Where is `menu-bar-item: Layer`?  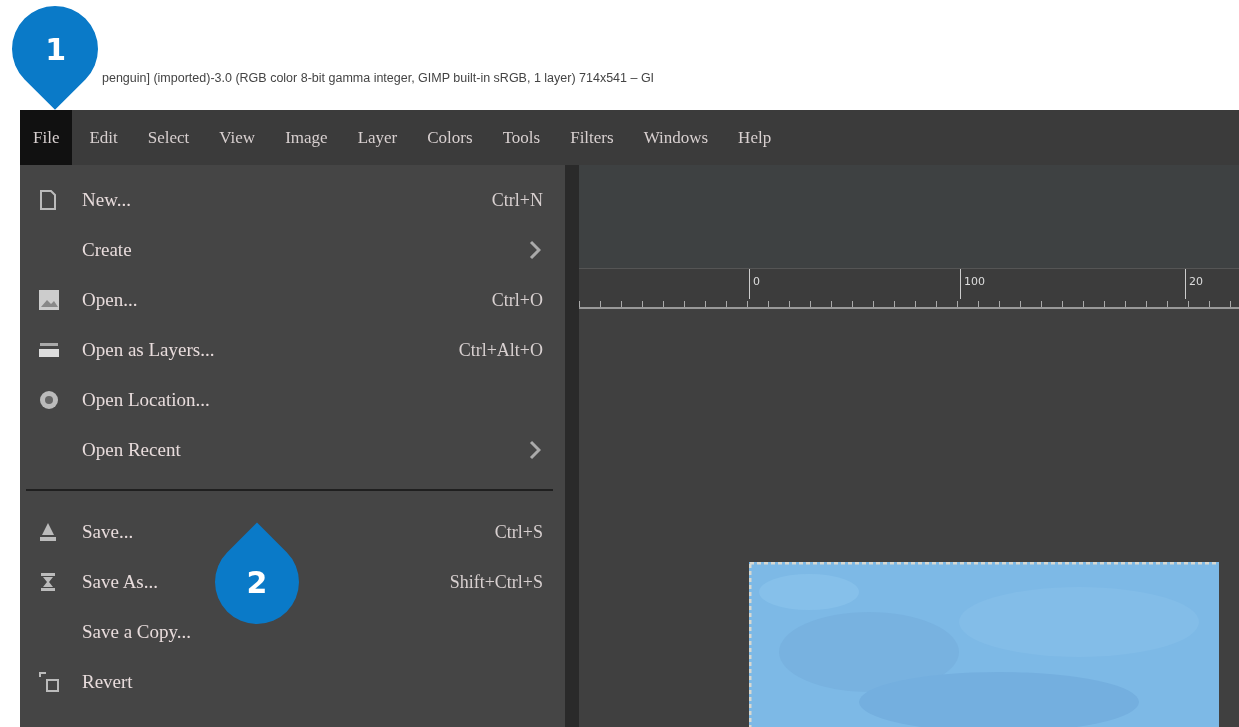
menu-bar-item: Layer is located at coordinates (377, 137).